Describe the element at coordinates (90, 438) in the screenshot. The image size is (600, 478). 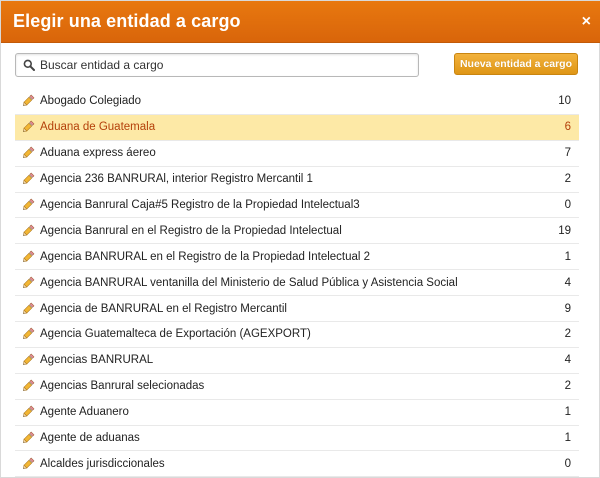
I see `list-item-label: Agente de aduanas` at that location.